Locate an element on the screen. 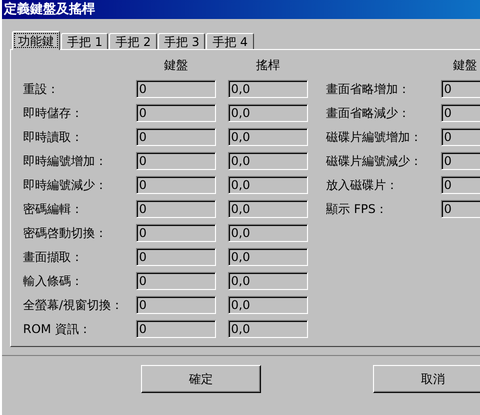 This screenshot has width=480, height=415. field-label: 畫面省略增加： is located at coordinates (368, 89).